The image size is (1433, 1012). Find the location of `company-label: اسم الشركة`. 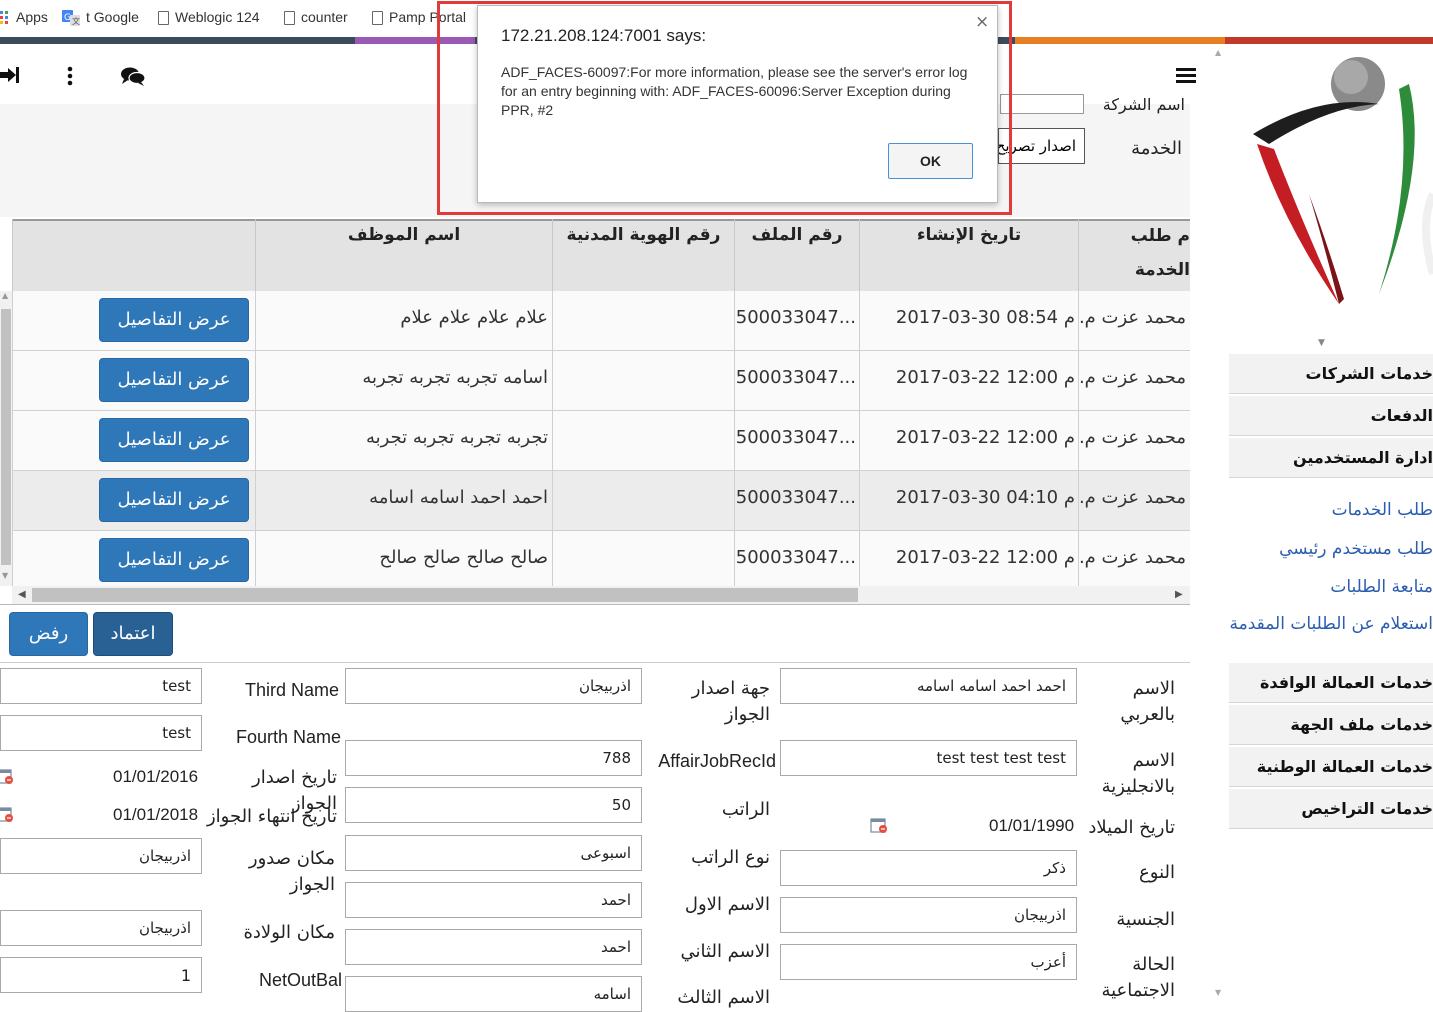

company-label: اسم الشركة is located at coordinates (1143, 104).